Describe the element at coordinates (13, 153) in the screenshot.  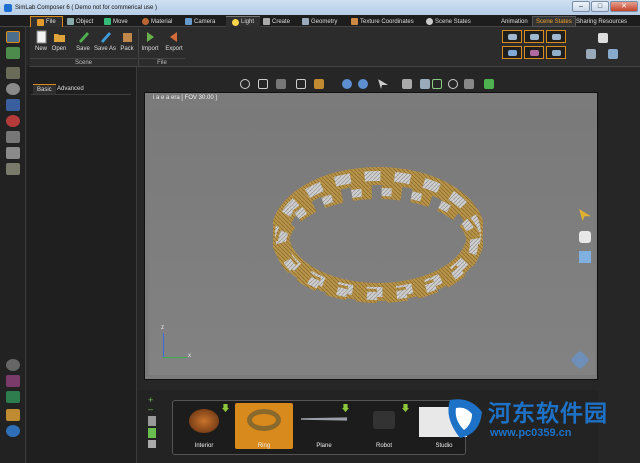
I see `settings-panel-icon` at that location.